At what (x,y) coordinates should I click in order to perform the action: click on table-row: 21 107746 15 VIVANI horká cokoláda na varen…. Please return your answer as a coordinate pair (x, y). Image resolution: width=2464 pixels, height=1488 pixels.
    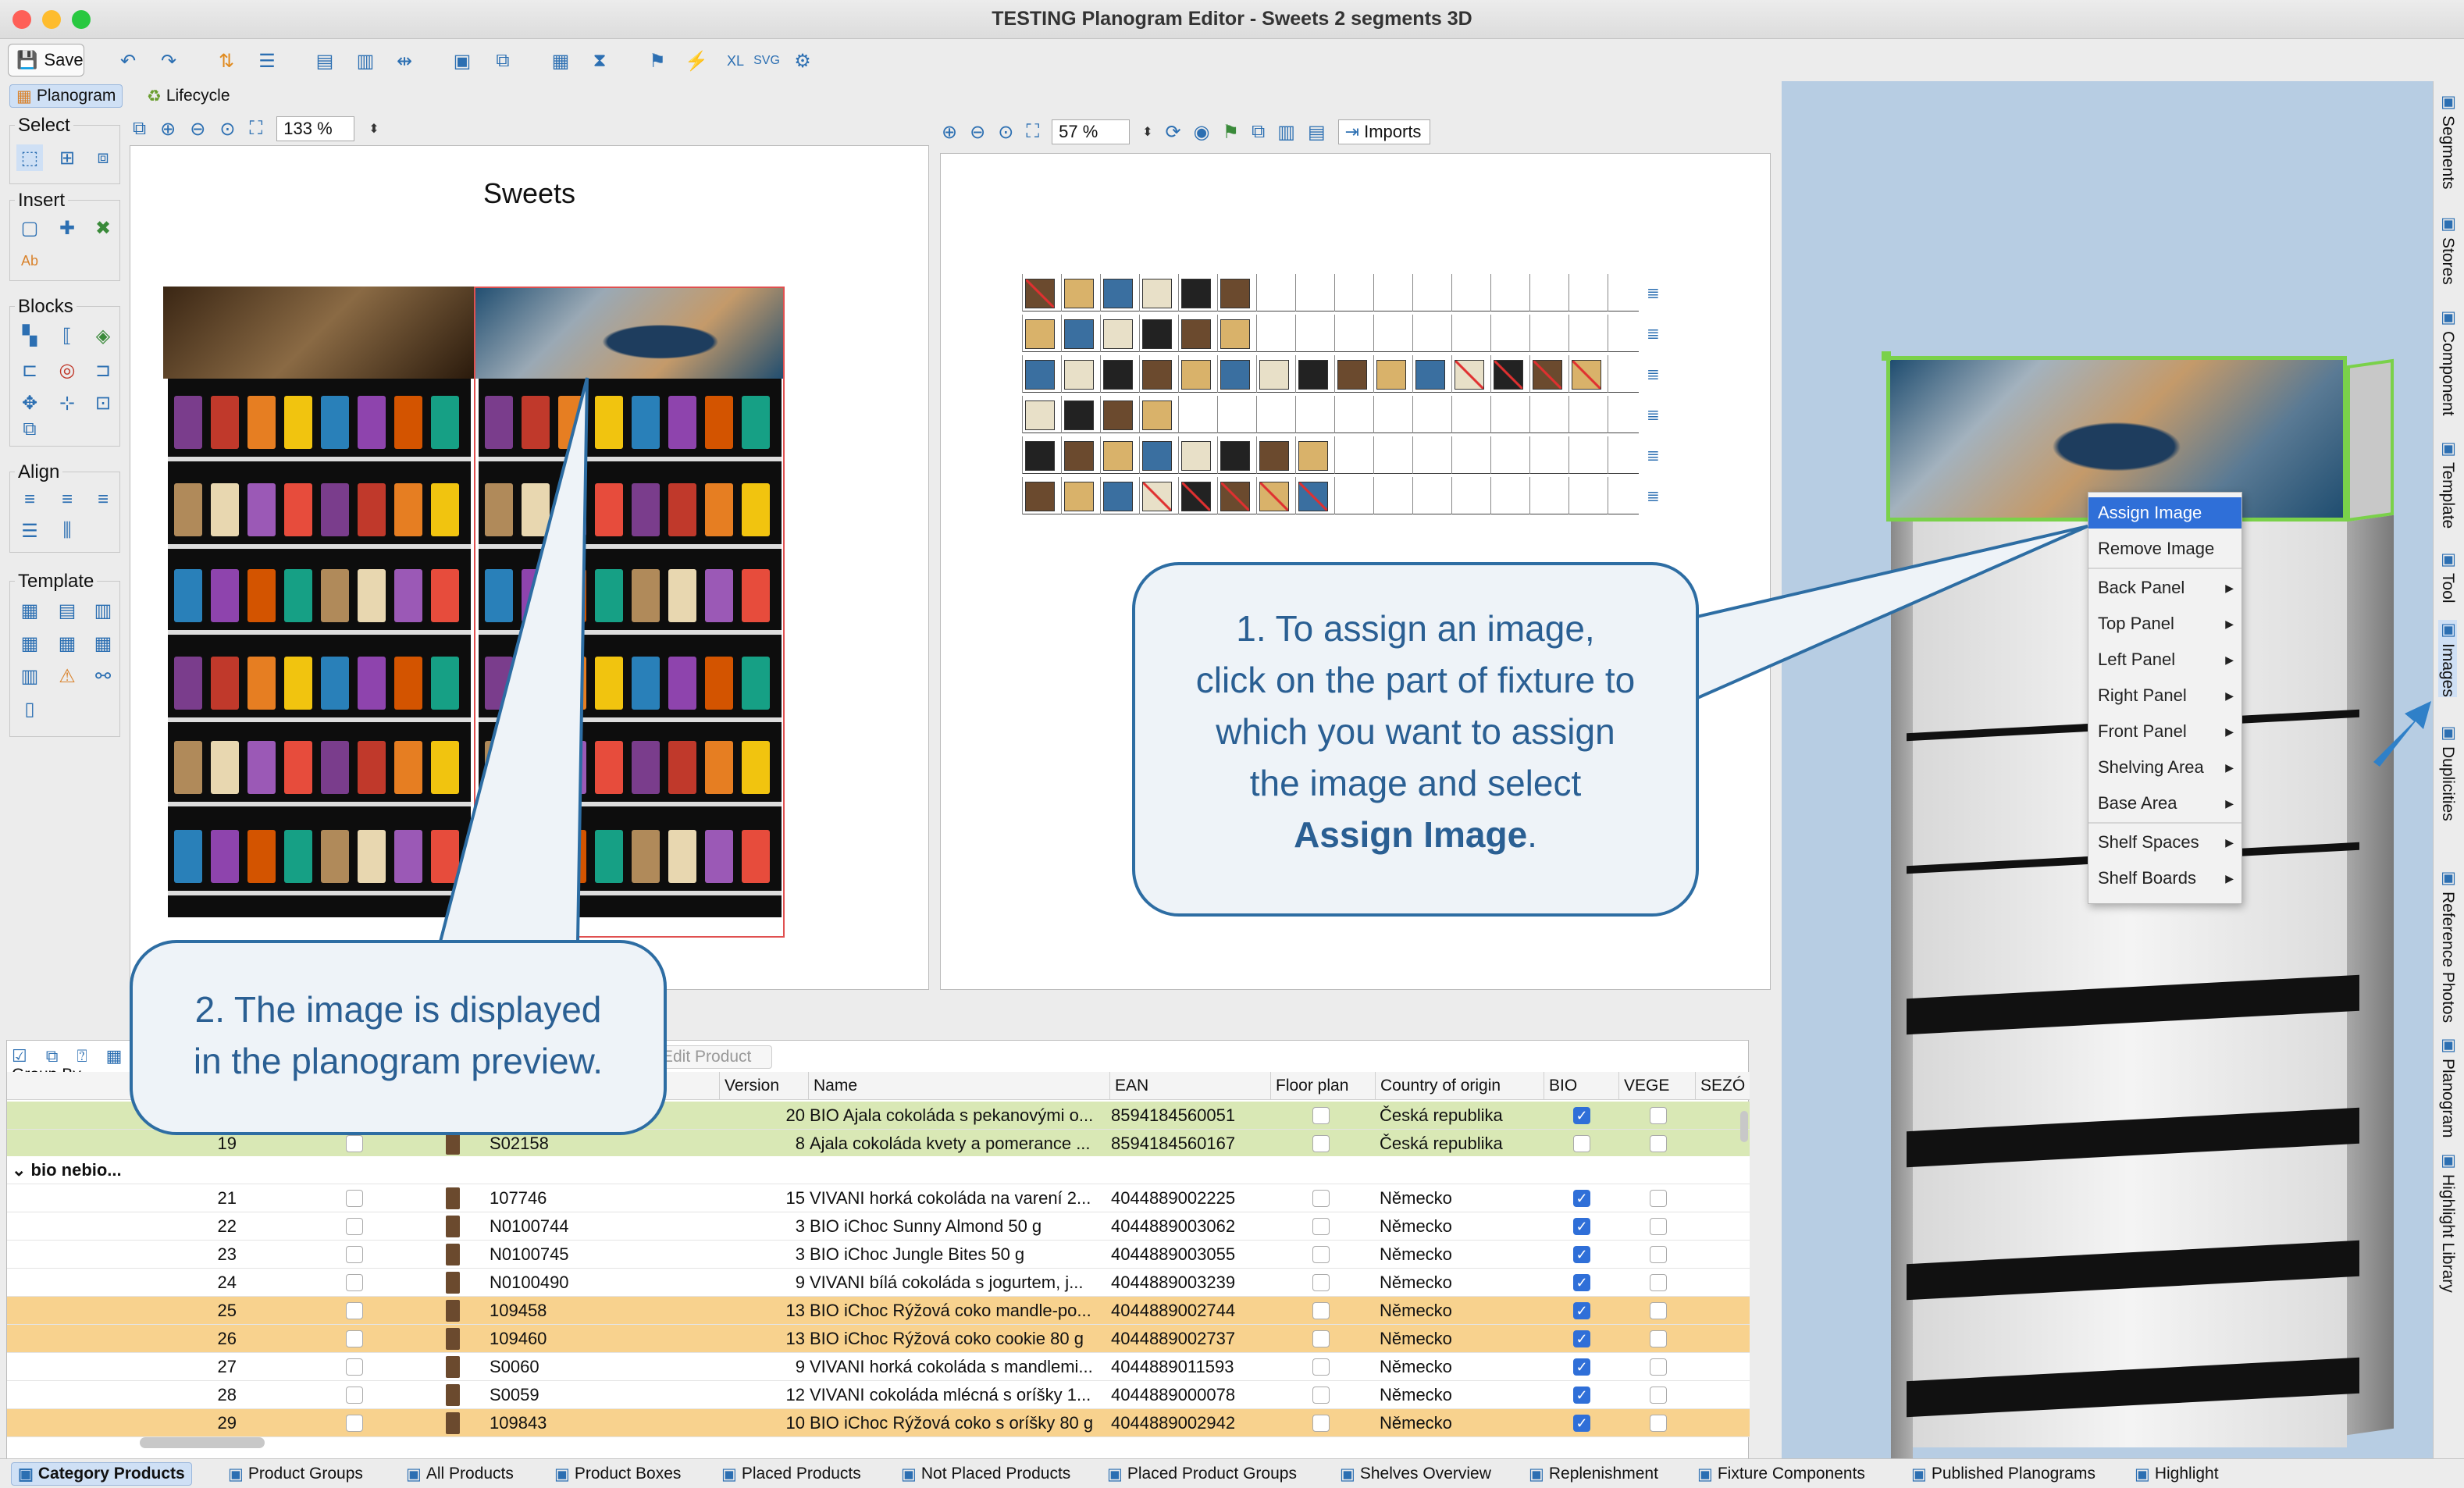
    Looking at the image, I should click on (879, 1198).